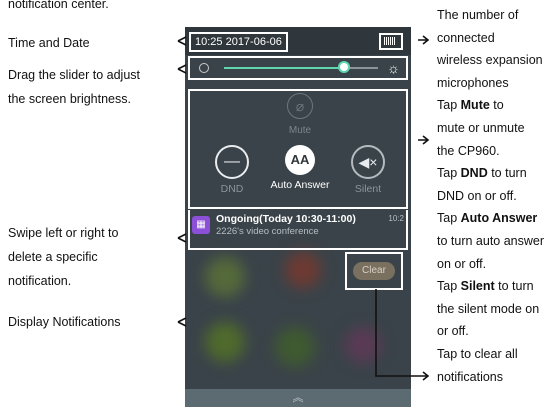  Describe the element at coordinates (424, 140) in the screenshot. I see `arrow-controls` at that location.